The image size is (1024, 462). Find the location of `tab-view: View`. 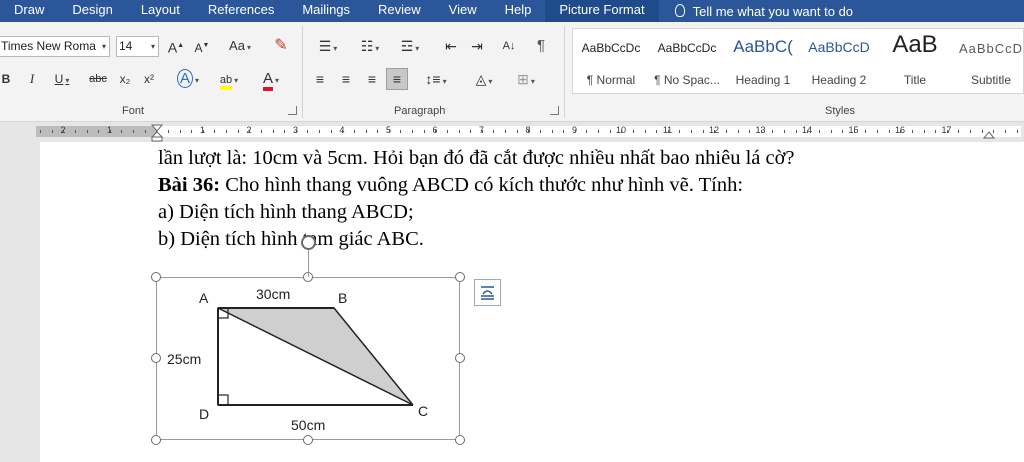

tab-view: View is located at coordinates (463, 11).